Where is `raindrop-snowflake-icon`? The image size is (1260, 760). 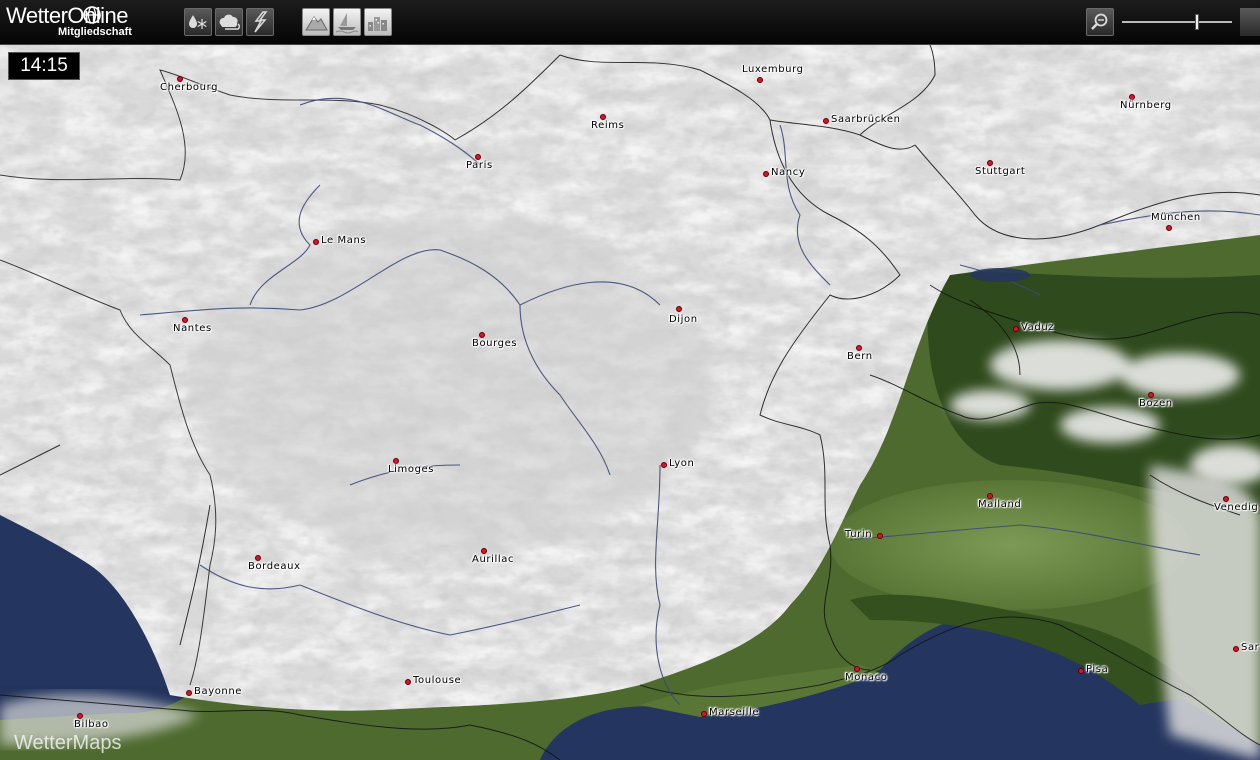
raindrop-snowflake-icon is located at coordinates (198, 22).